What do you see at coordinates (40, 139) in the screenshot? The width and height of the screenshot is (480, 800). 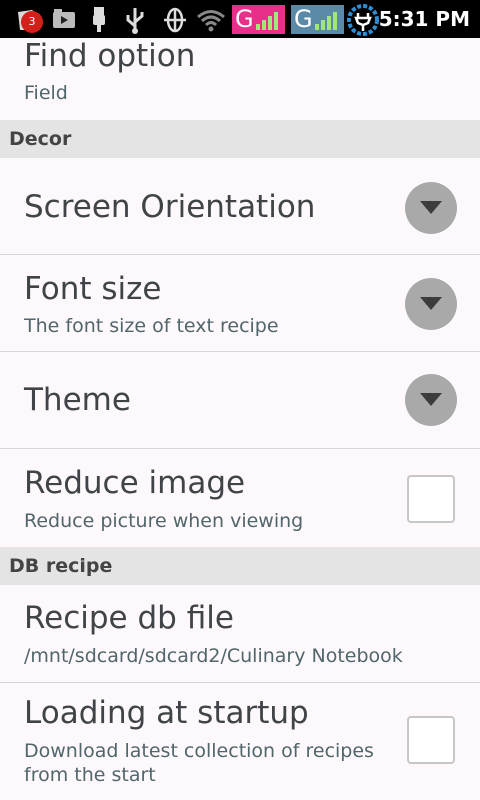 I see `section-title: Decor` at bounding box center [40, 139].